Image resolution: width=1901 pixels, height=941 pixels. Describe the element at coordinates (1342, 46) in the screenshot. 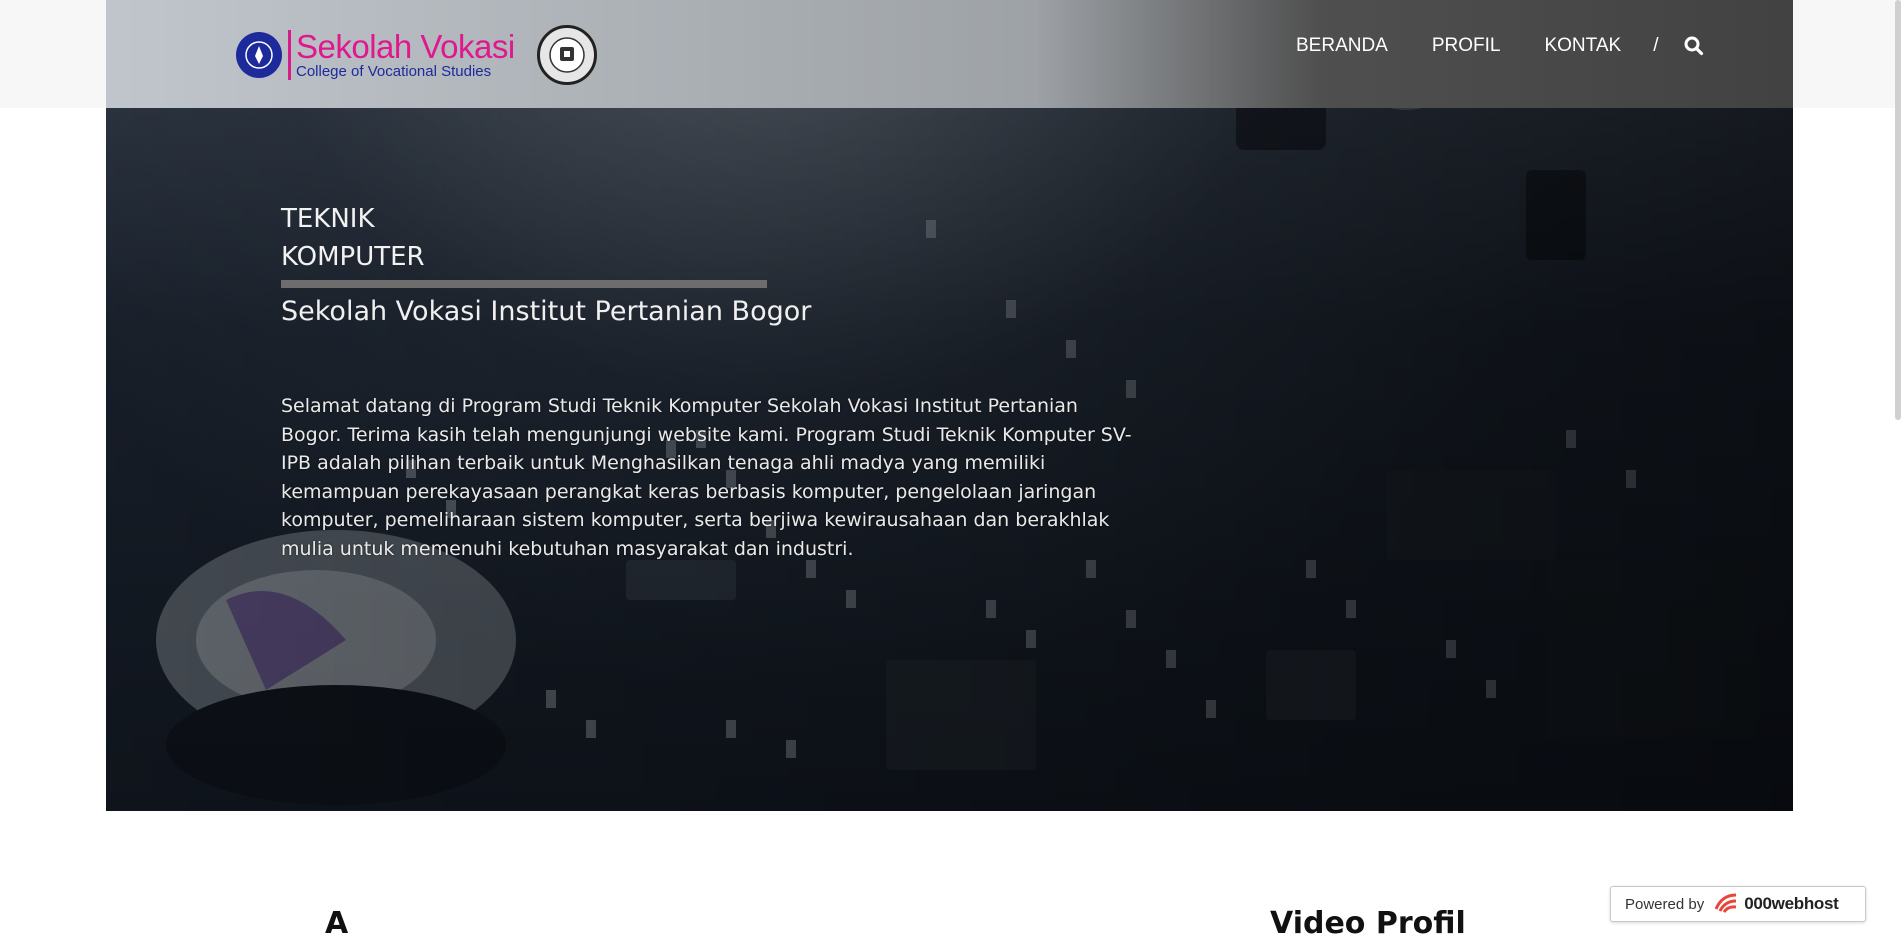

I see `nav-beranda: BERANDA` at that location.